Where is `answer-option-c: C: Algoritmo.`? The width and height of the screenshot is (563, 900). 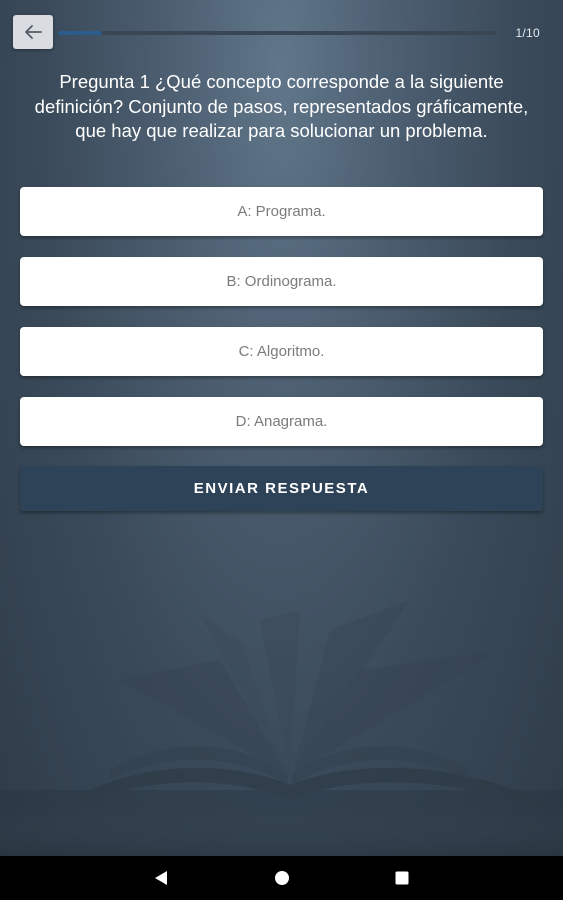 answer-option-c: C: Algoritmo. is located at coordinates (281, 351).